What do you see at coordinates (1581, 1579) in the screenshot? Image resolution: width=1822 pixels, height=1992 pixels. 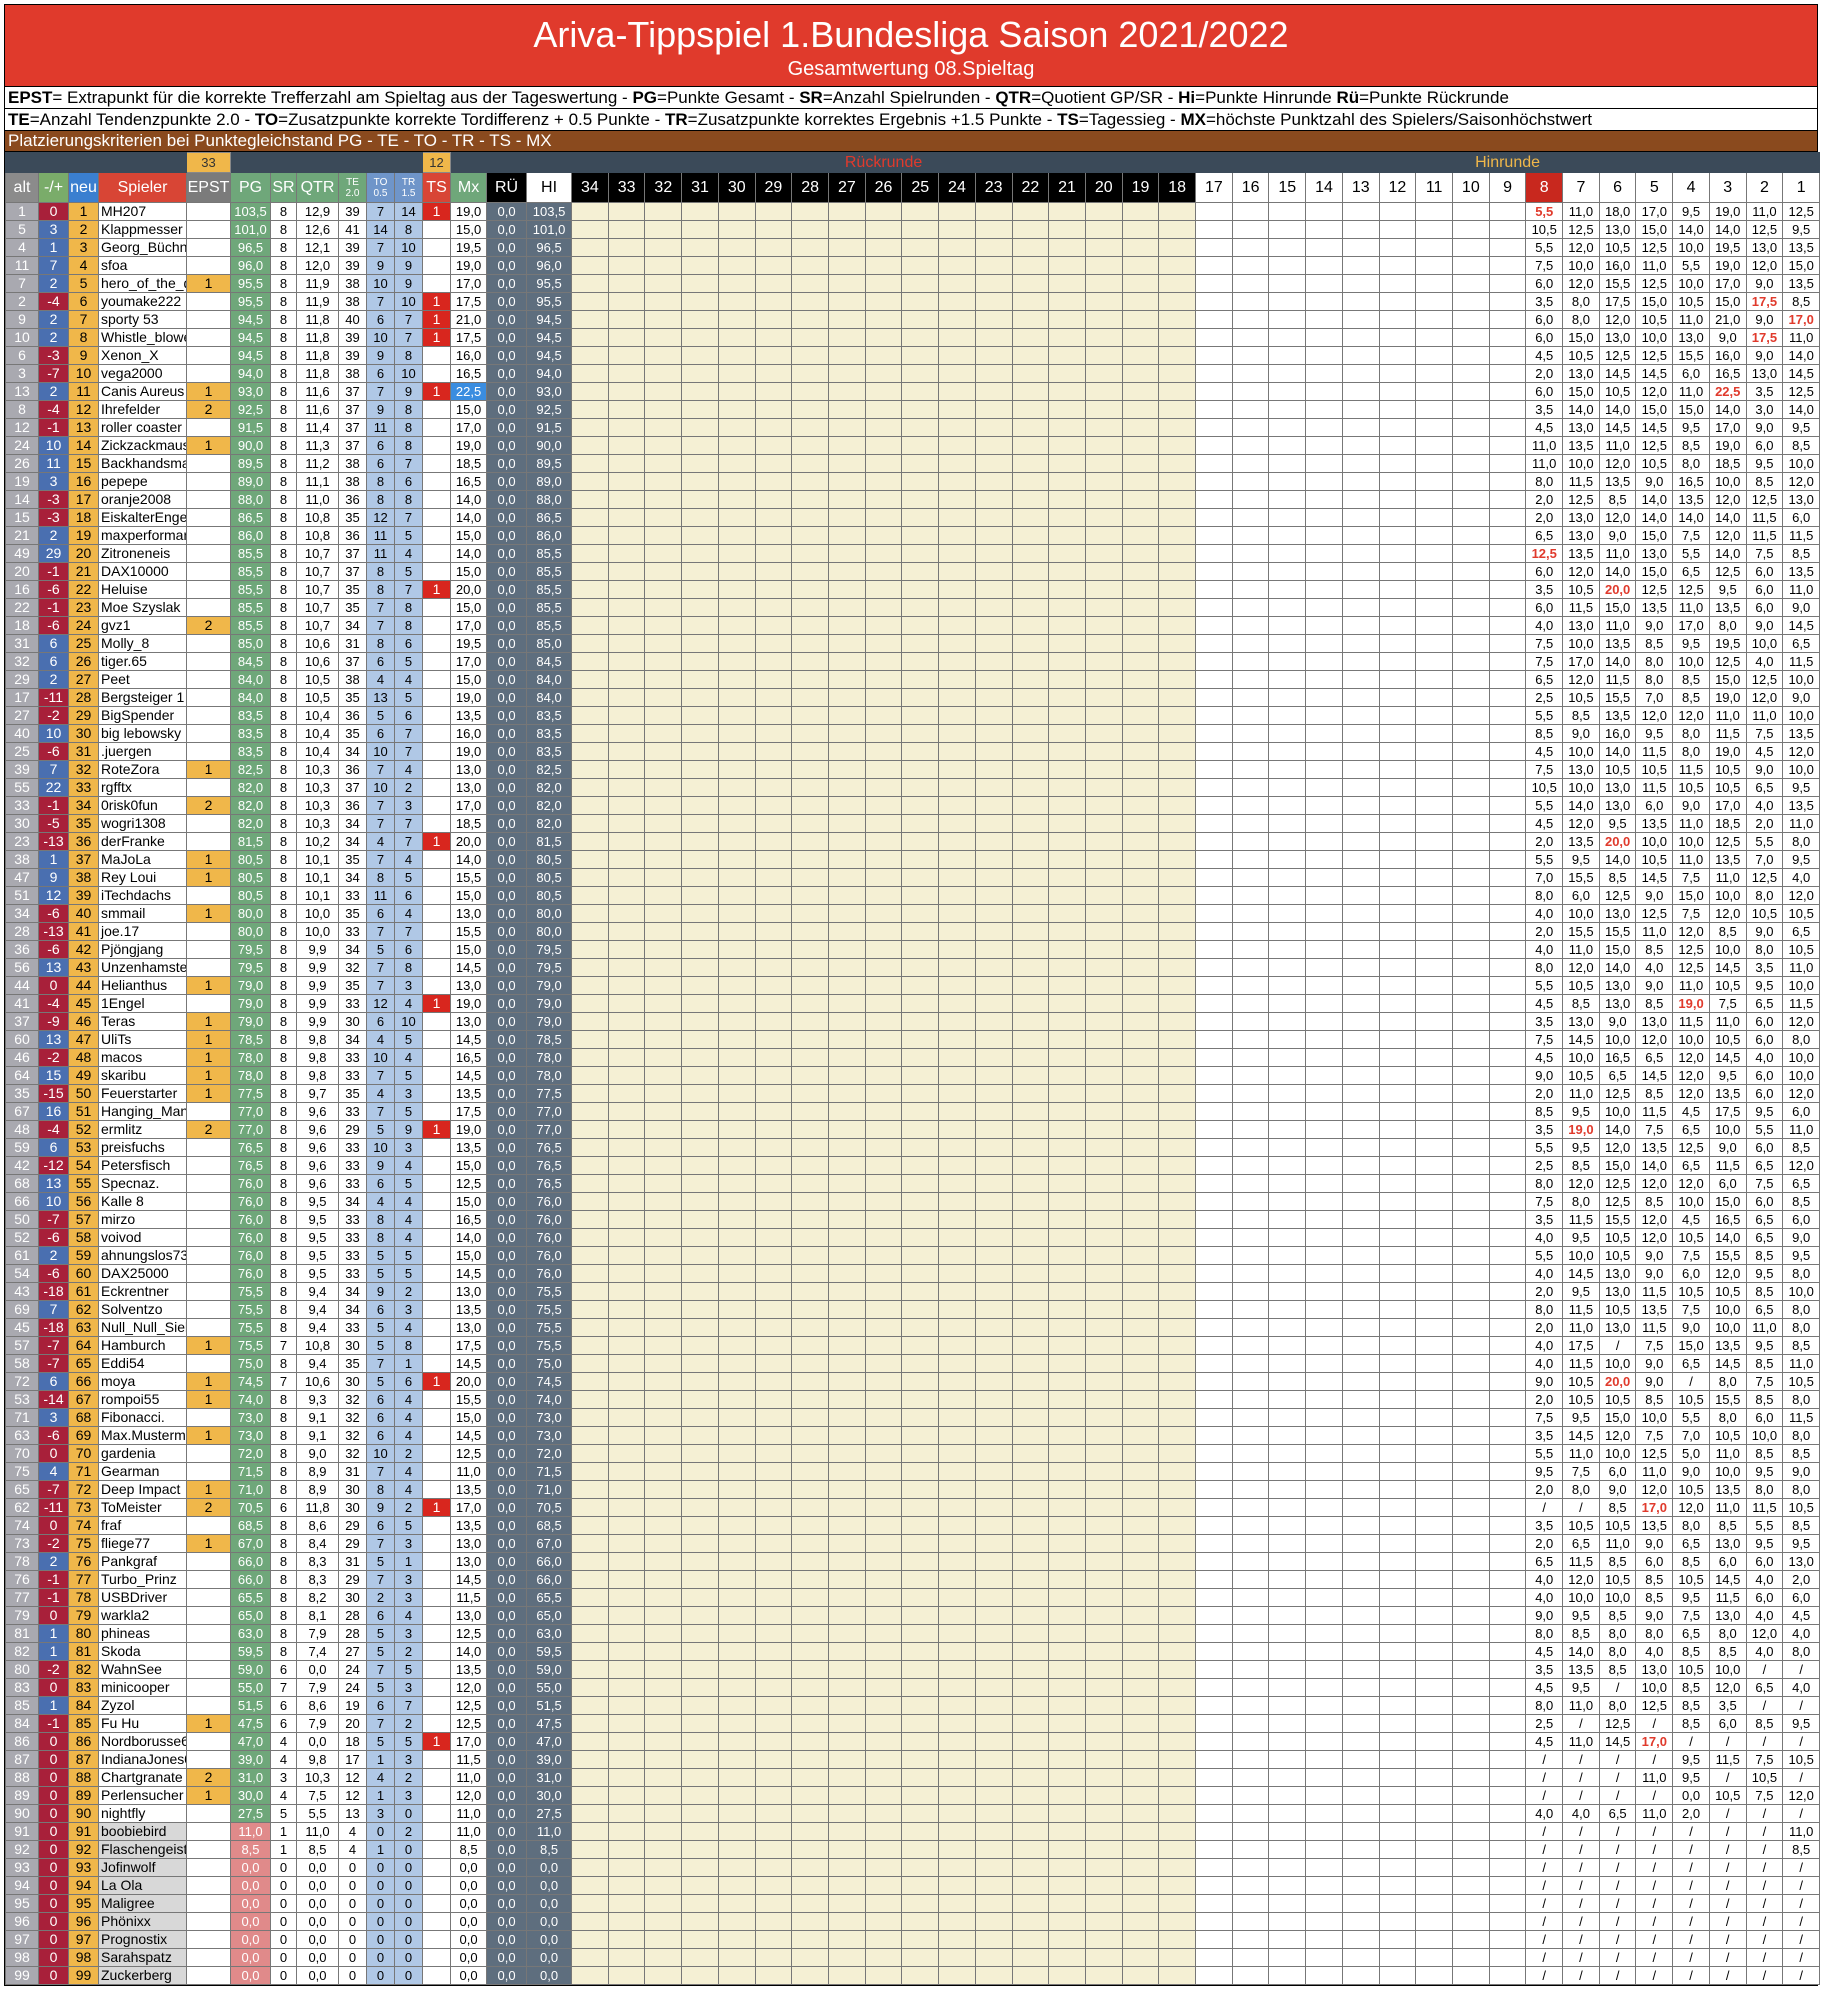 I see `day-7-score: 12,0` at bounding box center [1581, 1579].